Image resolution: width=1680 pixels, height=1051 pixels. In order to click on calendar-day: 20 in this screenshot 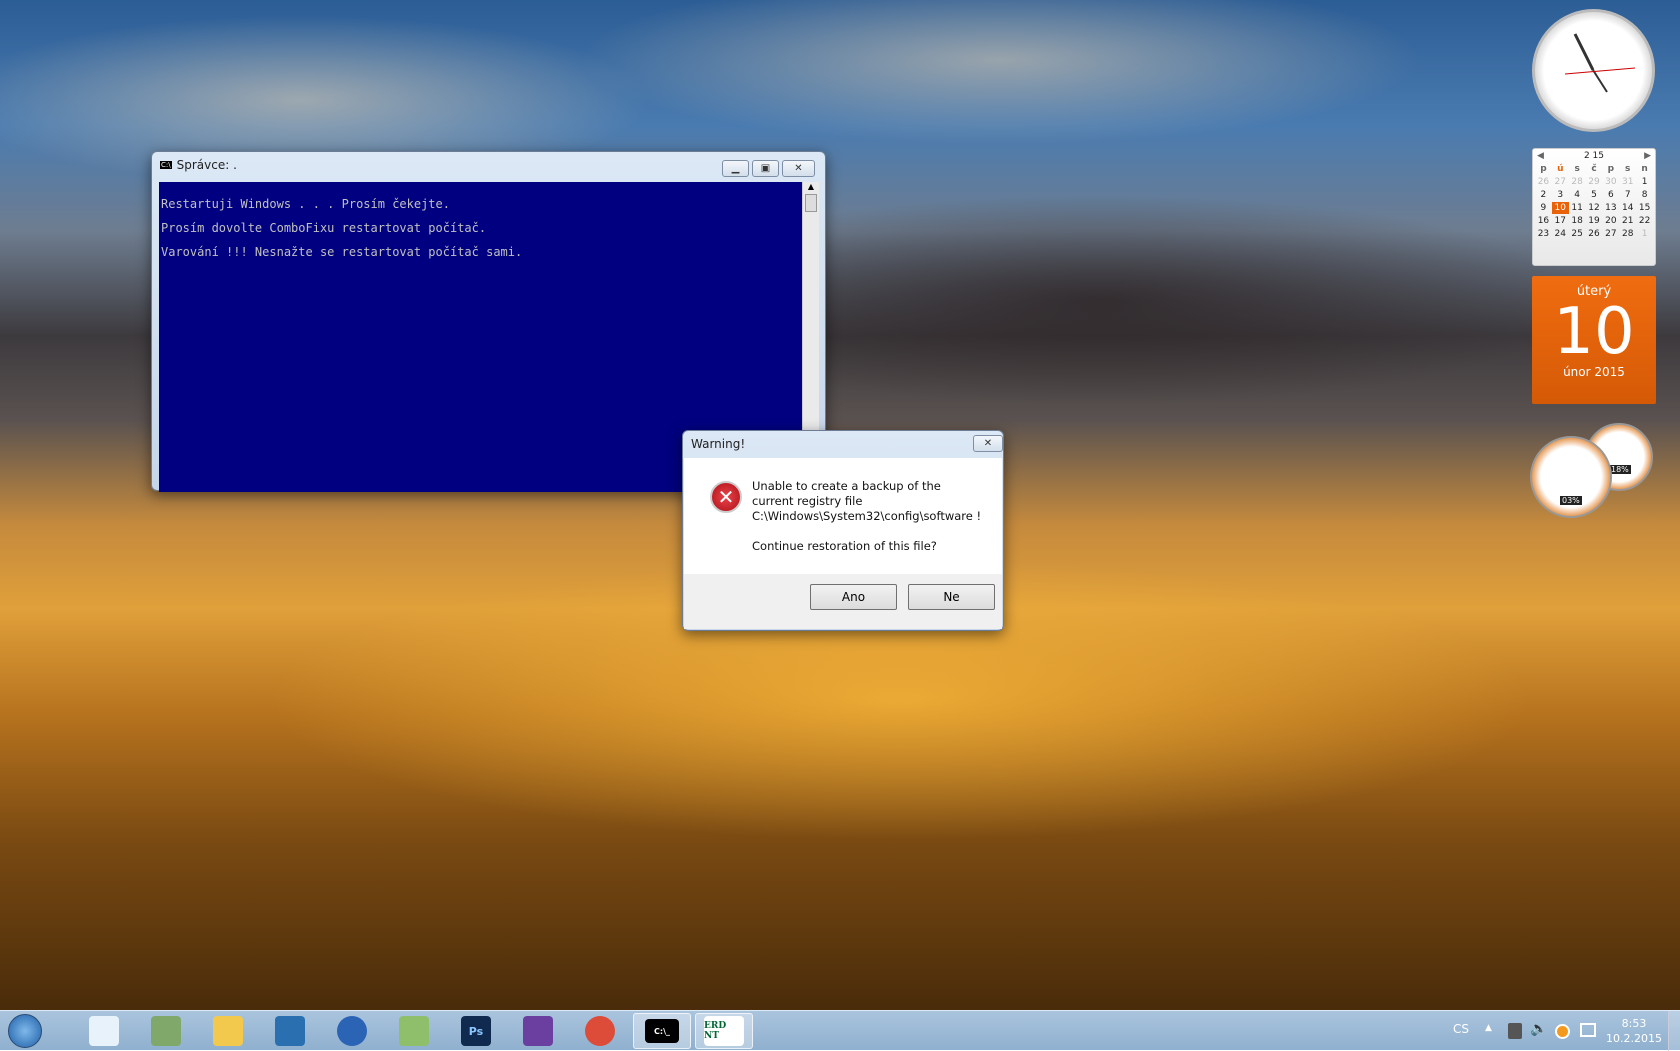, I will do `click(1610, 221)`.